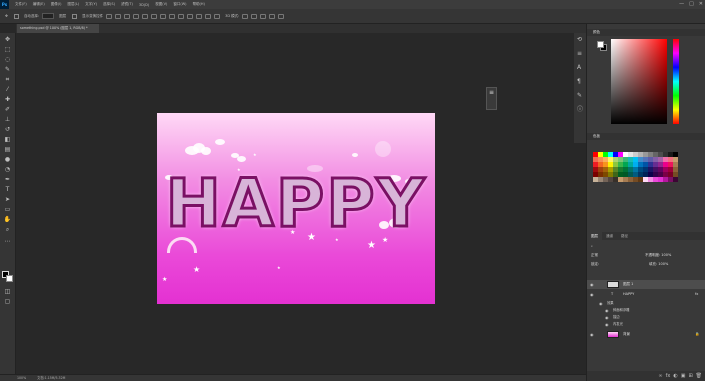 Image resolution: width=705 pixels, height=381 pixels. What do you see at coordinates (7, 140) in the screenshot?
I see `eraser-tool-icon: ◧` at bounding box center [7, 140].